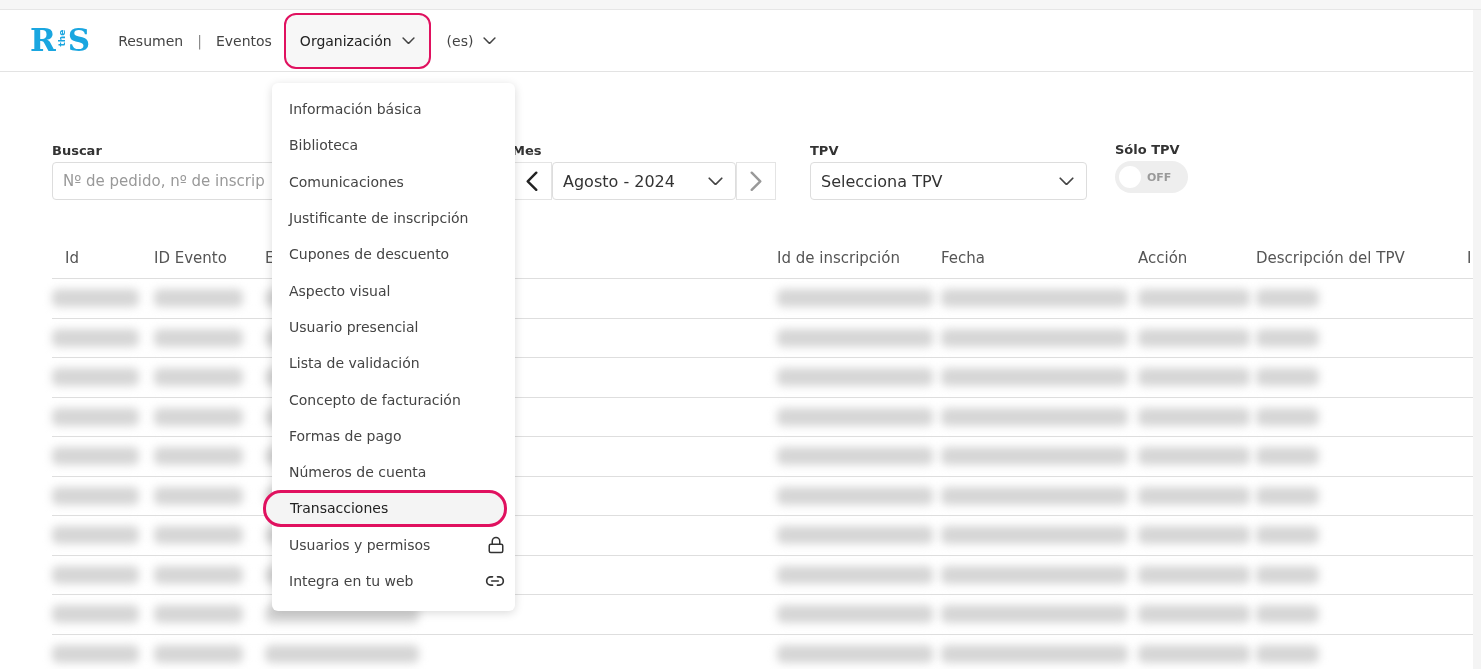  What do you see at coordinates (393, 109) in the screenshot?
I see `menu-item: Información básica` at bounding box center [393, 109].